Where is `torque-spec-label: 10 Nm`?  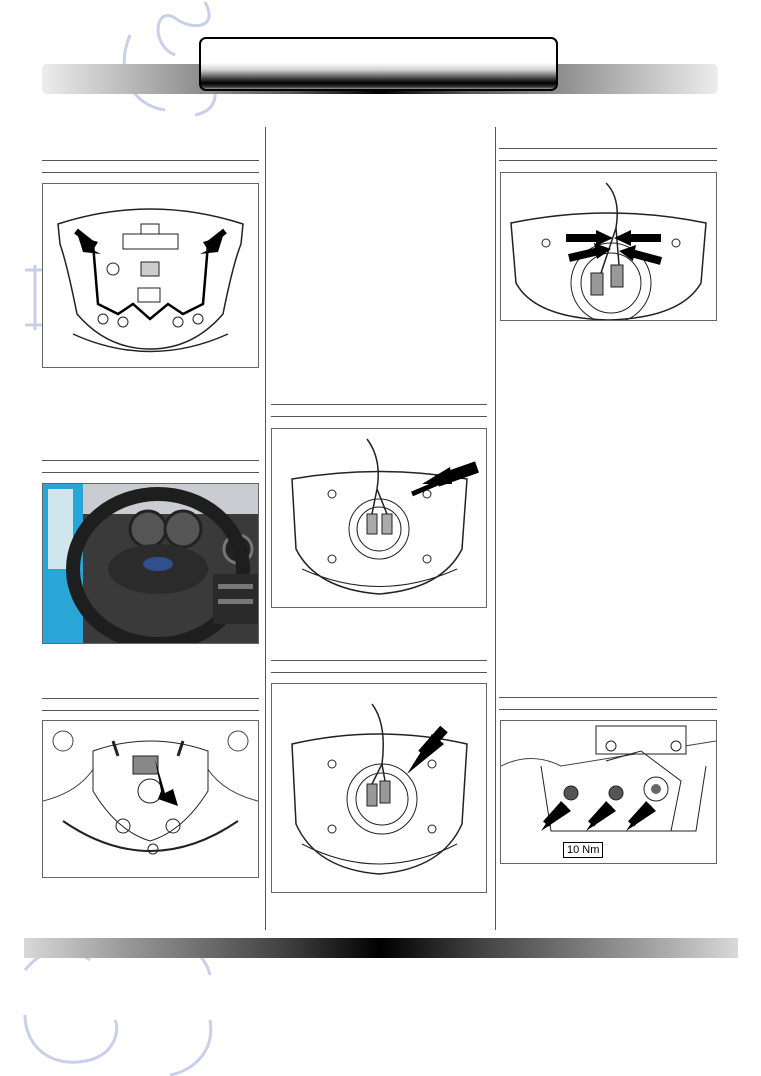 torque-spec-label: 10 Nm is located at coordinates (583, 850).